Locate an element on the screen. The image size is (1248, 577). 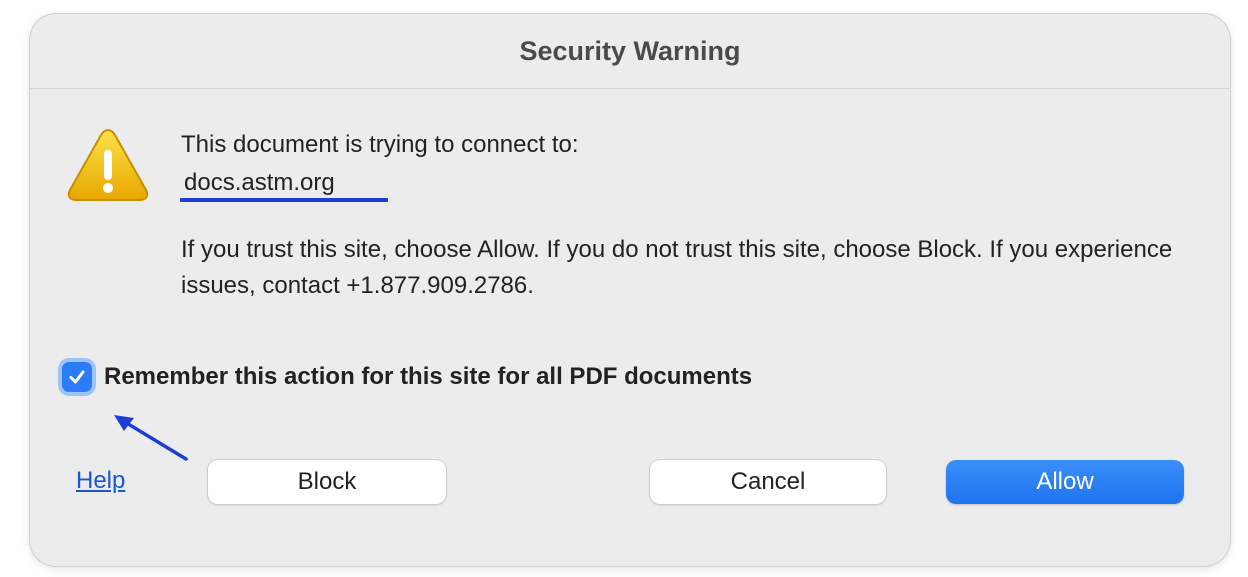
cancel-button: Cancel is located at coordinates (768, 482).